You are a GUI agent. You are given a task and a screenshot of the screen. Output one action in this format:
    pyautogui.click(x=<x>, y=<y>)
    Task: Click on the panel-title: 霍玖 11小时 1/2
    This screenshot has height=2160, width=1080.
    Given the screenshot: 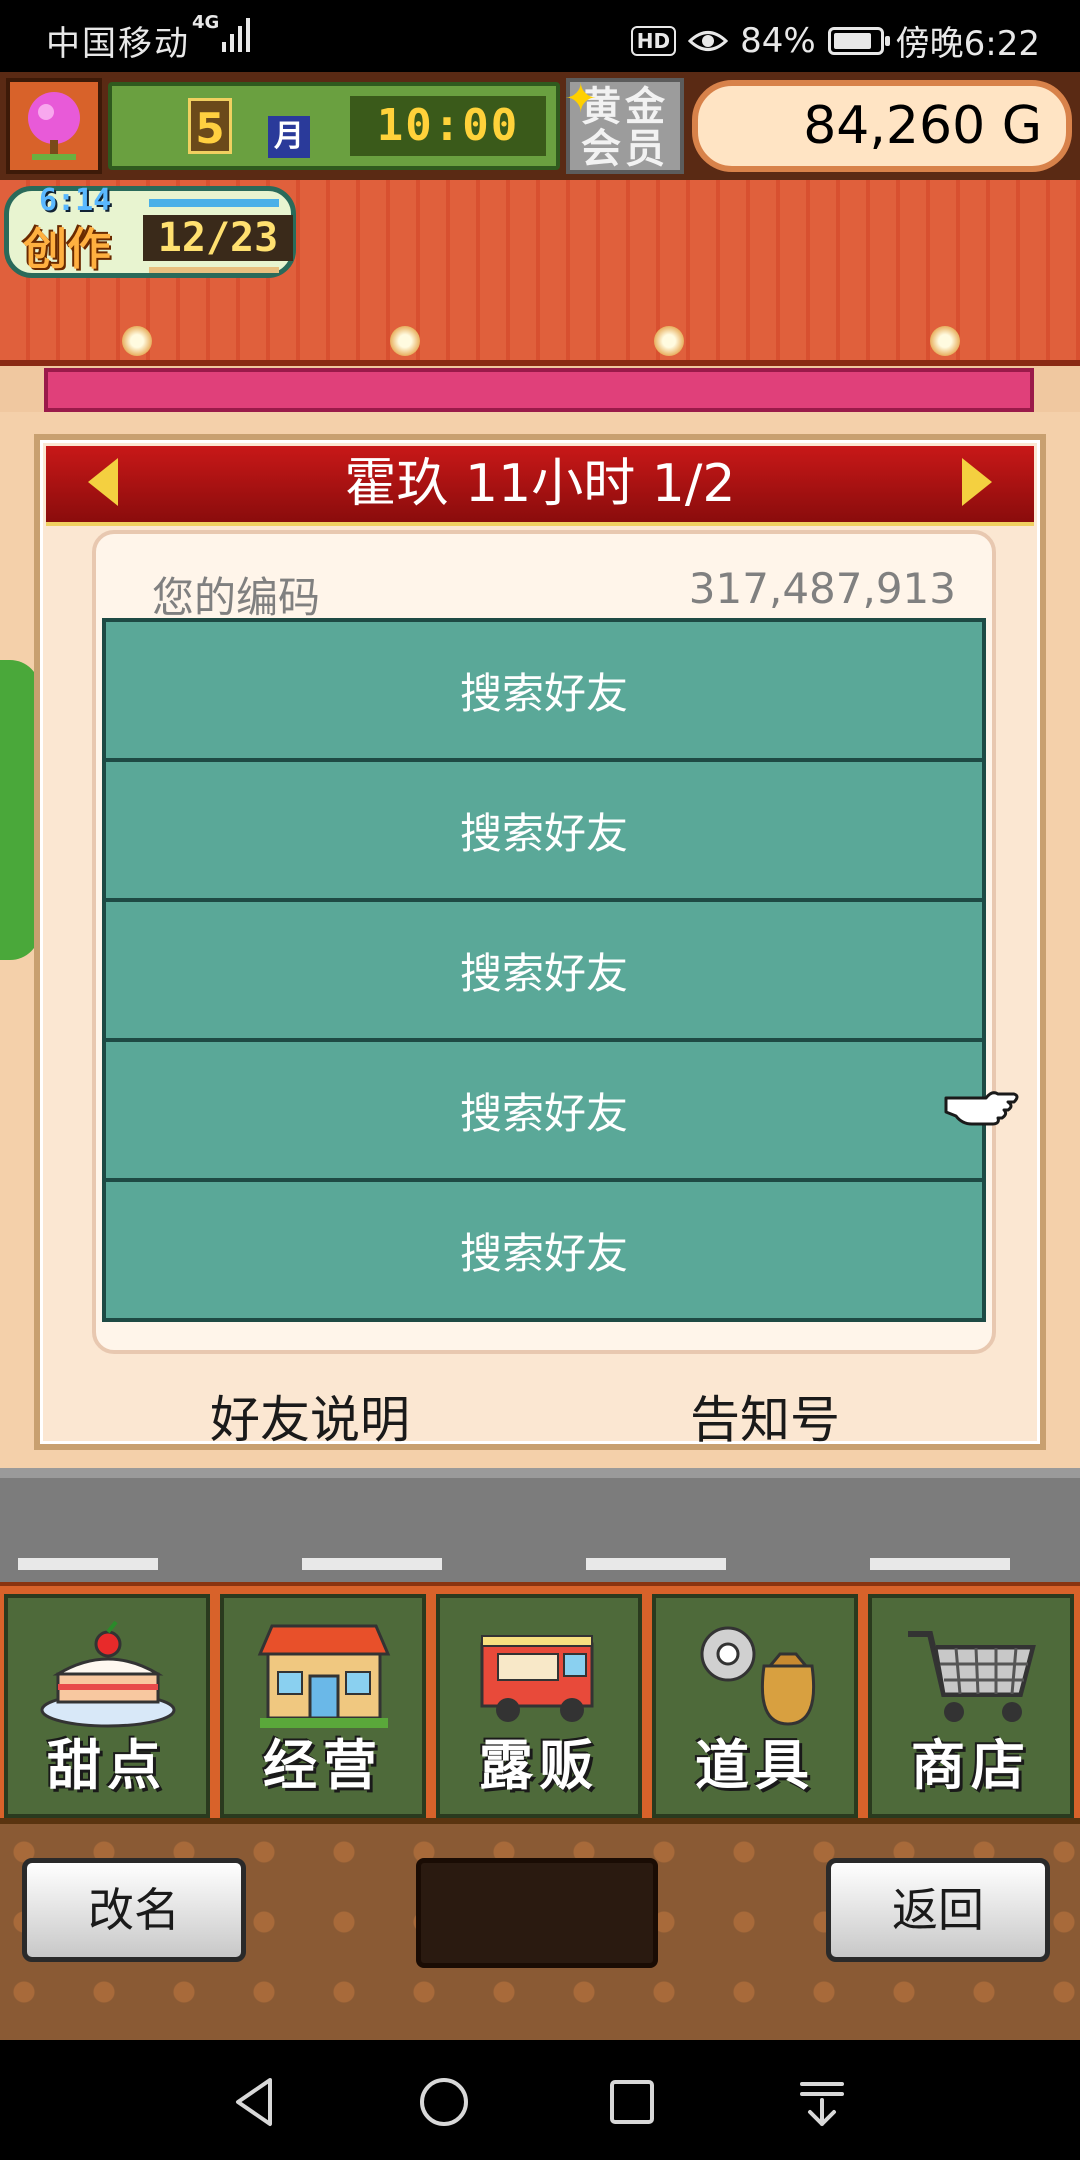 What is the action you would take?
    pyautogui.click(x=540, y=484)
    